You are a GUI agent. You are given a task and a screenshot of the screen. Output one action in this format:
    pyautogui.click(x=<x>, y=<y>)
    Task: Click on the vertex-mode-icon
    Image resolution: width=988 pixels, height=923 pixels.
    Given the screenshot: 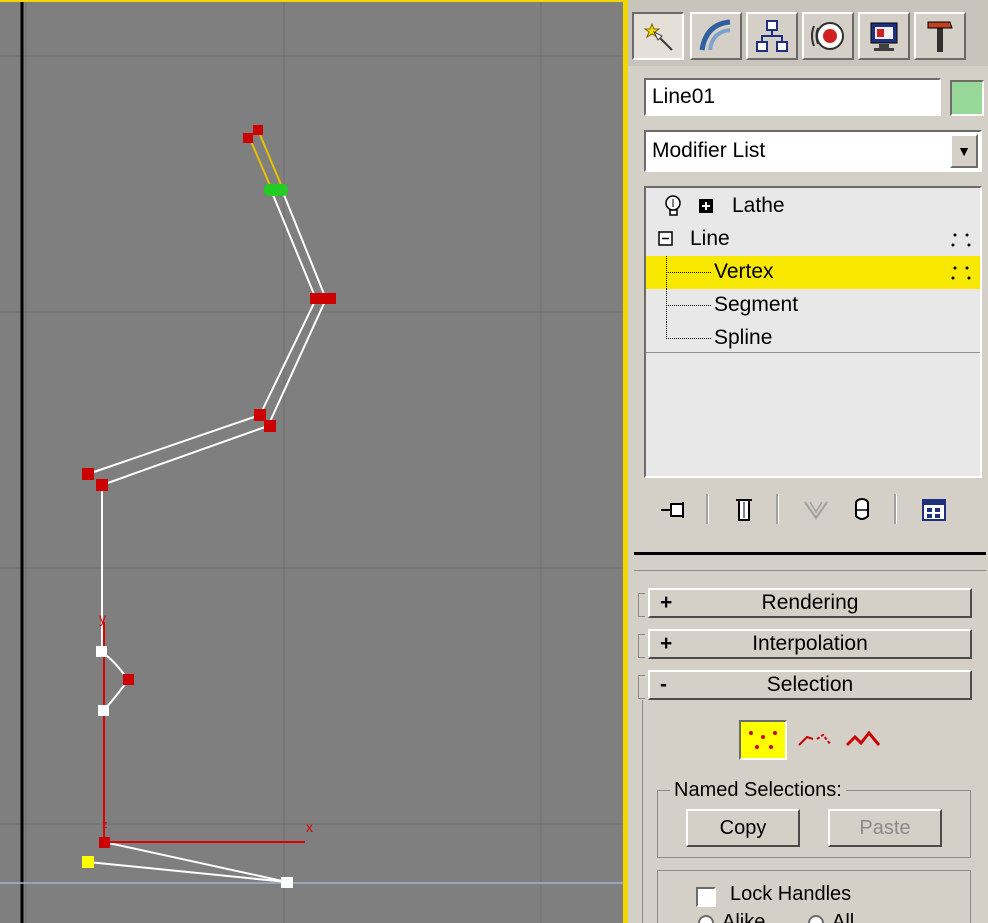 What is the action you would take?
    pyautogui.click(x=763, y=740)
    